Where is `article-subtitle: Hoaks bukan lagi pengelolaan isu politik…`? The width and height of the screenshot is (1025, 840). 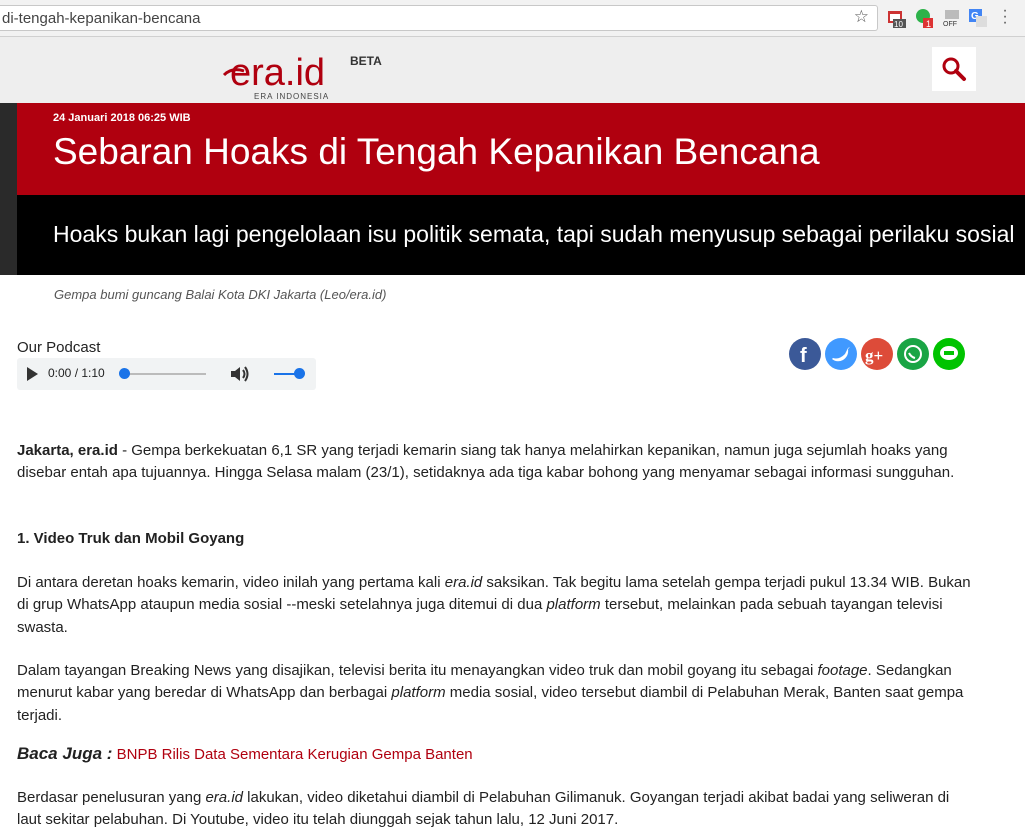
article-subtitle: Hoaks bukan lagi pengelolaan isu politik… is located at coordinates (534, 234).